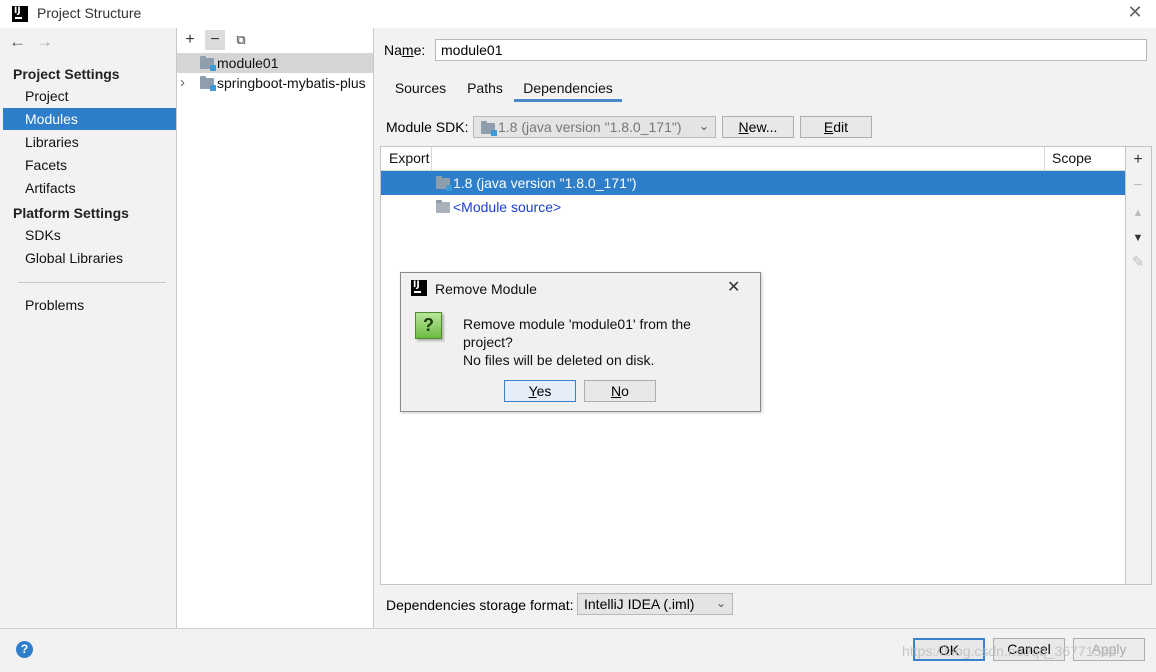 Image resolution: width=1156 pixels, height=672 pixels. Describe the element at coordinates (590, 127) in the screenshot. I see `sdk-select-value: 1.8 (java version "1.8.0_171")` at that location.